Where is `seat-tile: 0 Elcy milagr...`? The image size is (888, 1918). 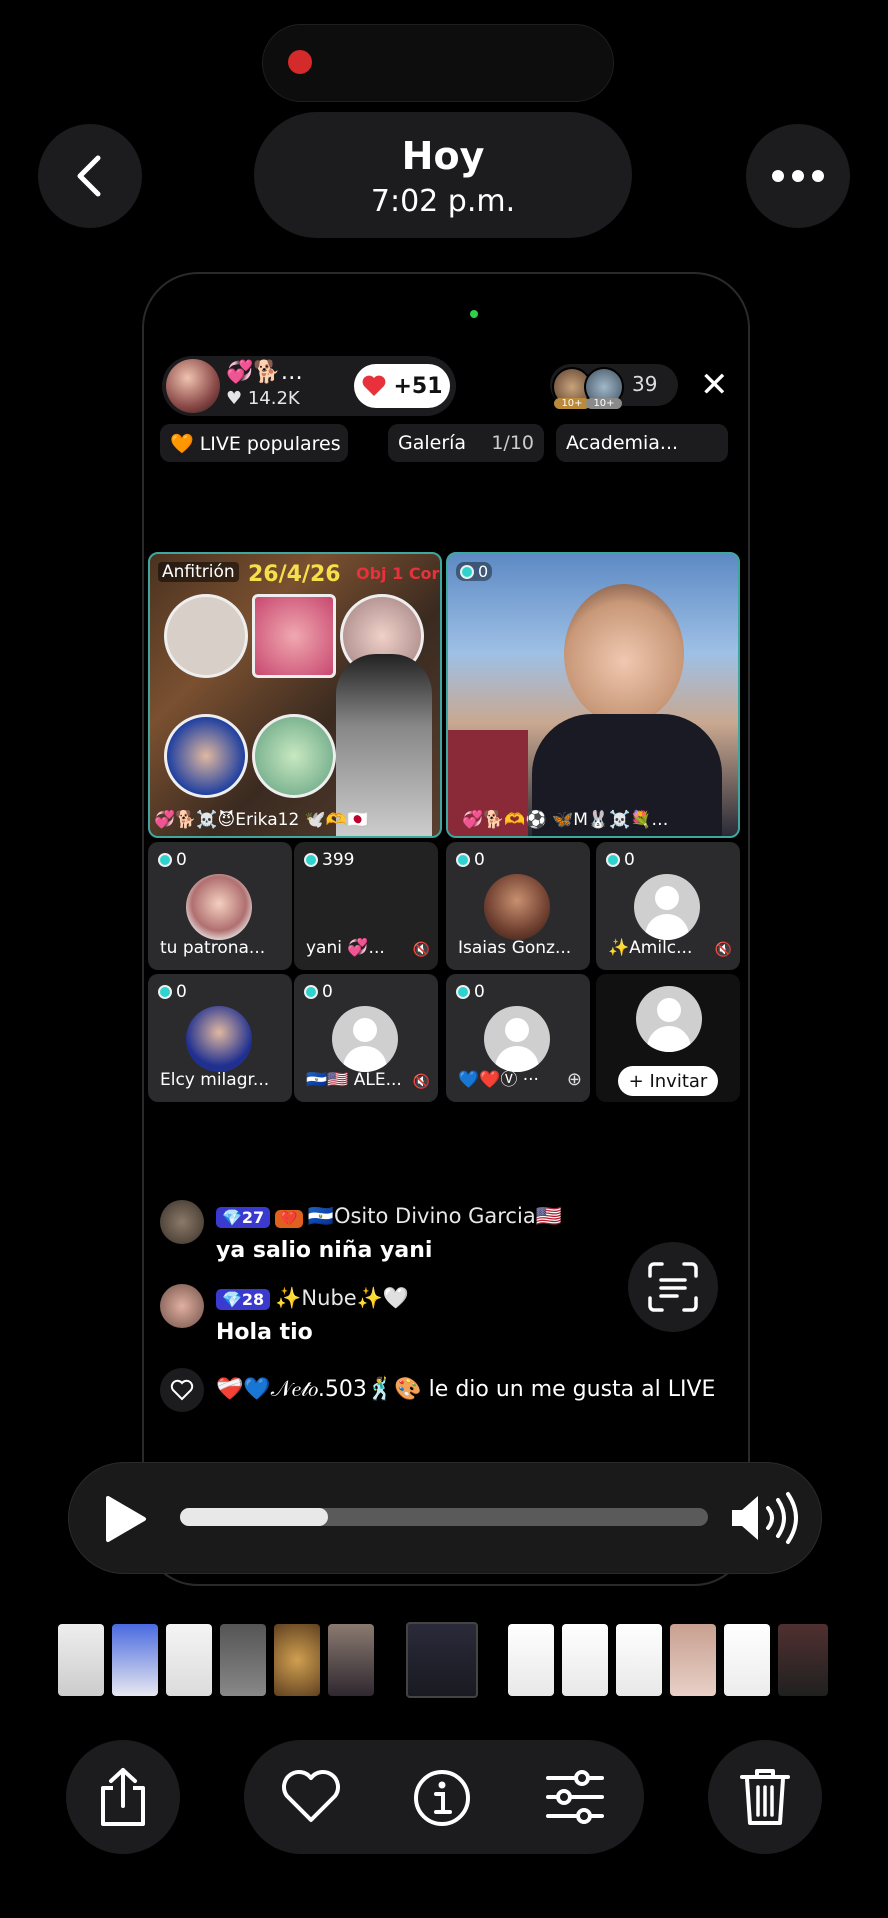 seat-tile: 0 Elcy milagr... is located at coordinates (220, 1038).